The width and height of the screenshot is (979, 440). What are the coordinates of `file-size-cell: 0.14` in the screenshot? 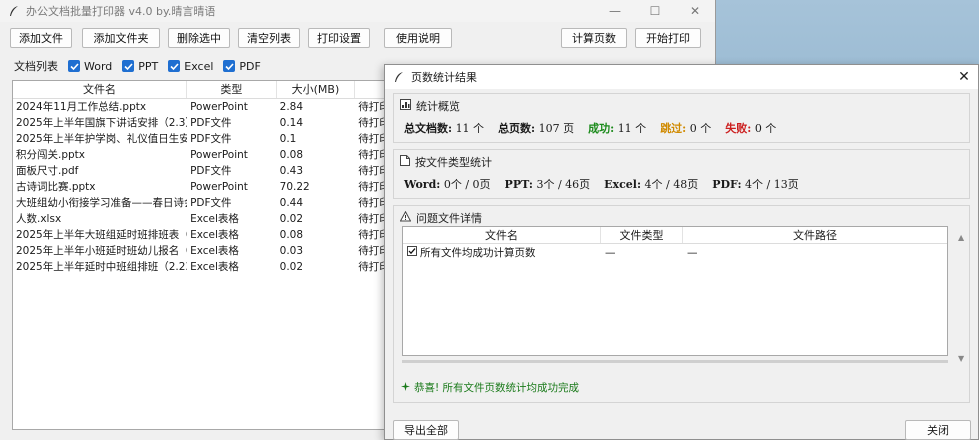 It's located at (291, 123).